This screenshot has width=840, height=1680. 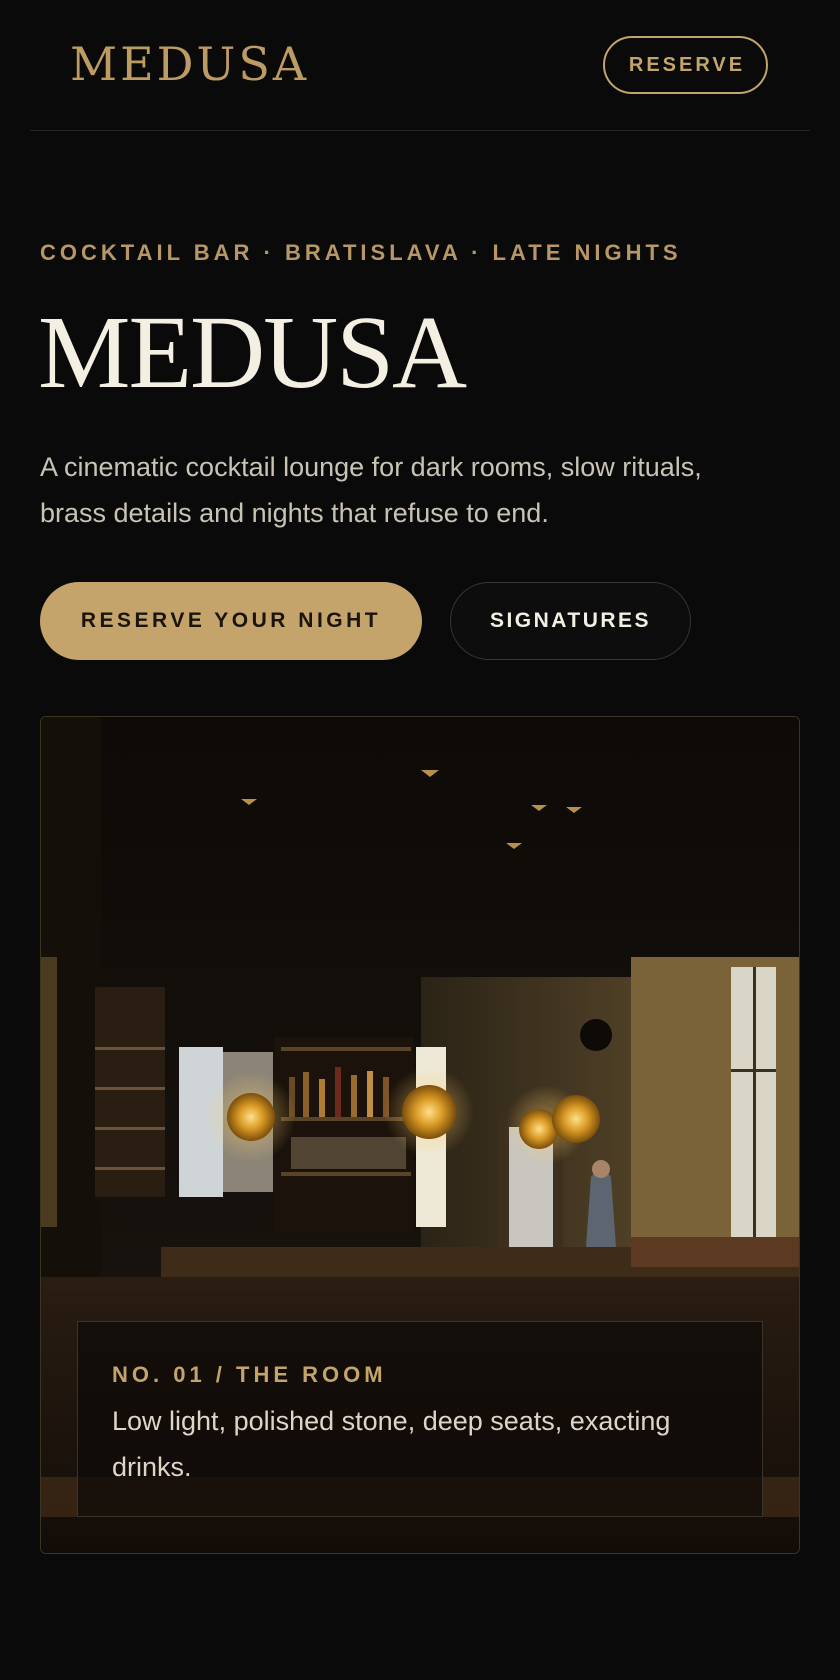 What do you see at coordinates (420, 65) in the screenshot?
I see `site-header: MEDUSA RESERVE` at bounding box center [420, 65].